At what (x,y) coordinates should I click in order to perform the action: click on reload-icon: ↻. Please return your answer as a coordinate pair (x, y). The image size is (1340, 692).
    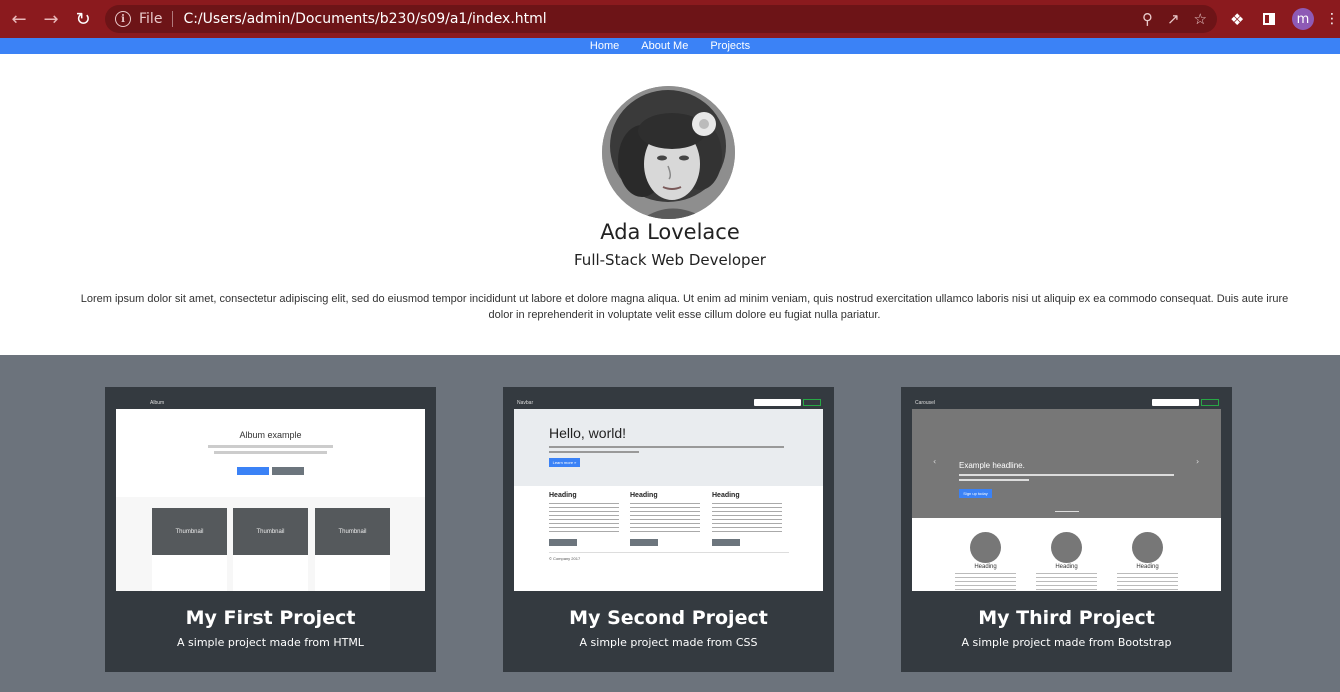
    Looking at the image, I should click on (83, 19).